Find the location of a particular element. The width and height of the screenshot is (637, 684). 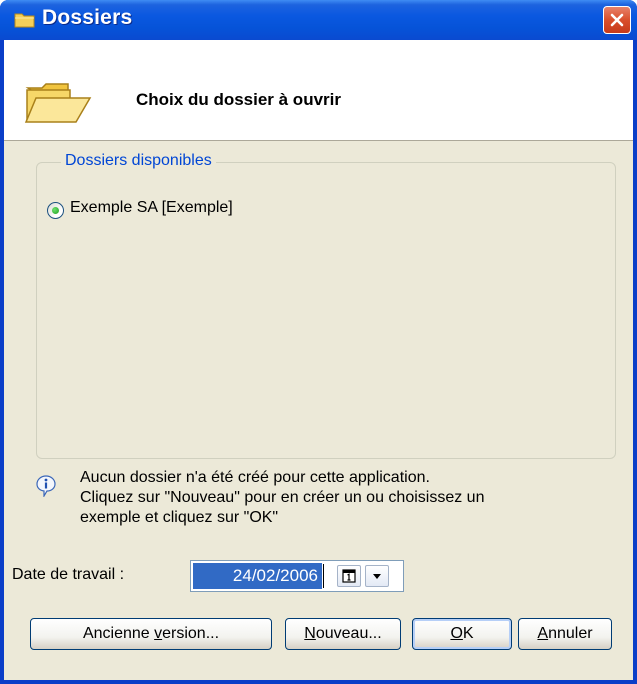

chevron-down-icon is located at coordinates (377, 576).